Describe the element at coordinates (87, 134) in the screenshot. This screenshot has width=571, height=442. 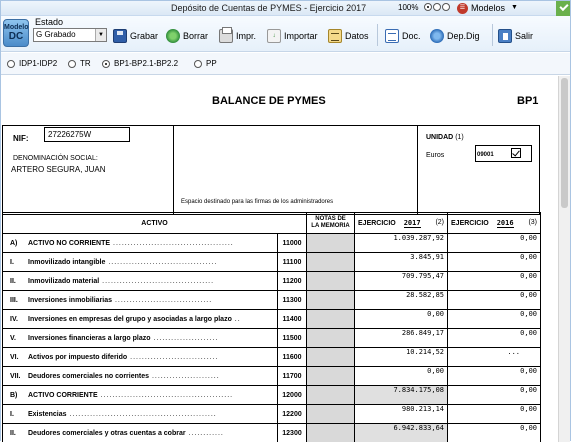
I see `nif-field: 27226275W` at that location.